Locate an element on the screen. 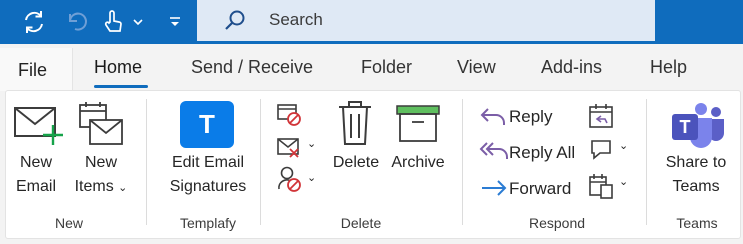 Image resolution: width=743 pixels, height=244 pixels. tab-file: File is located at coordinates (36, 69).